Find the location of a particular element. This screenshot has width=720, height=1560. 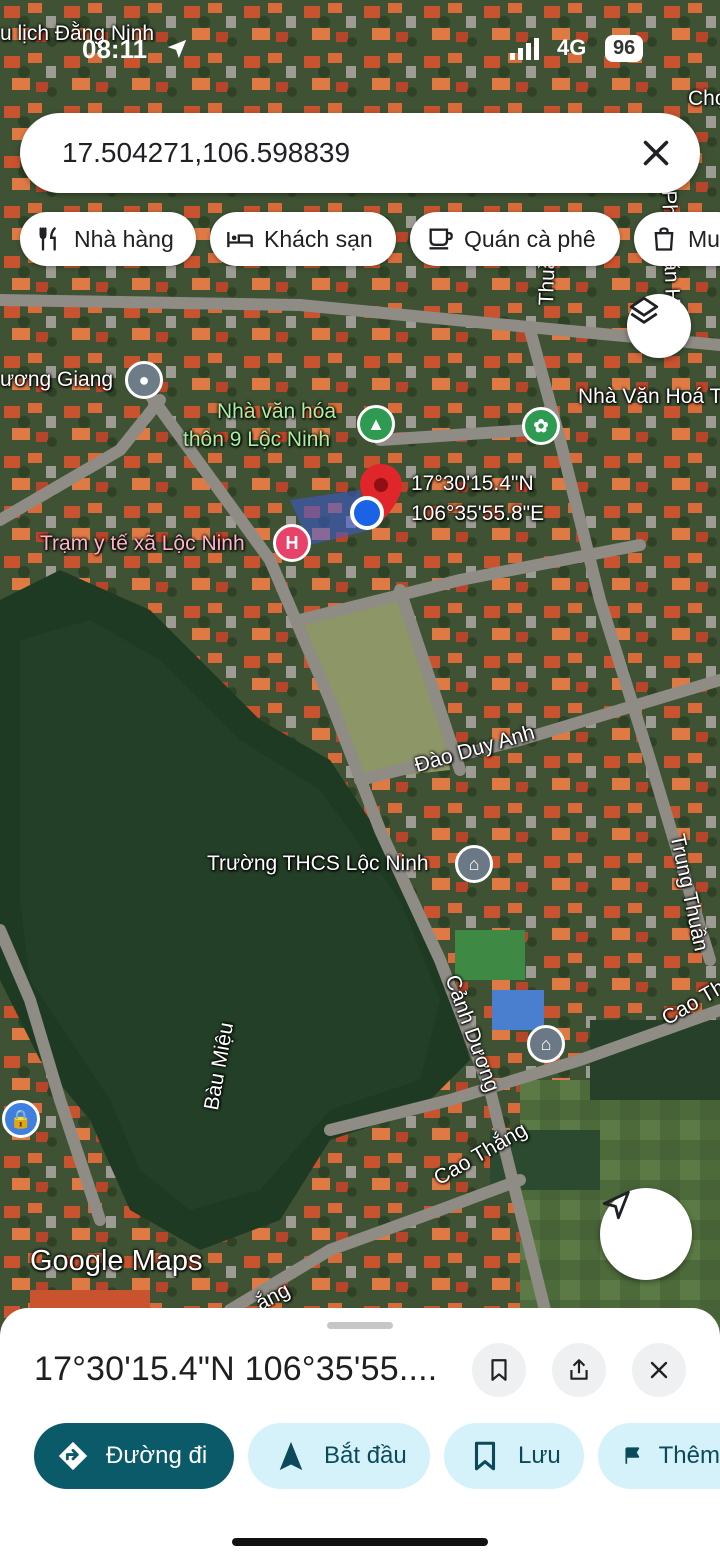

map-label-culture-house-right: Nhà Văn Hoá T is located at coordinates (649, 396).